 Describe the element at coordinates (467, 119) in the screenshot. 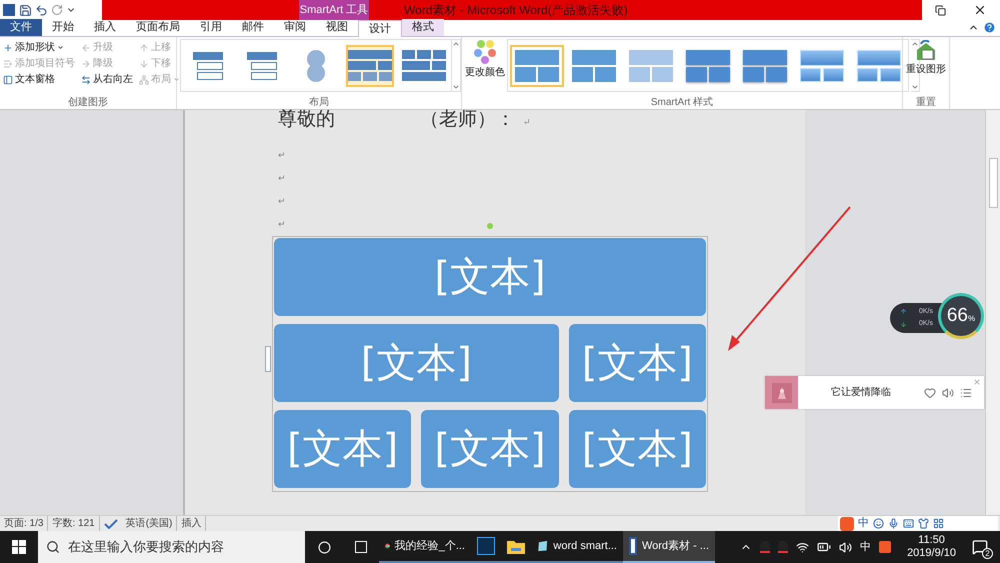

I see `heading-text: （老师）：` at that location.